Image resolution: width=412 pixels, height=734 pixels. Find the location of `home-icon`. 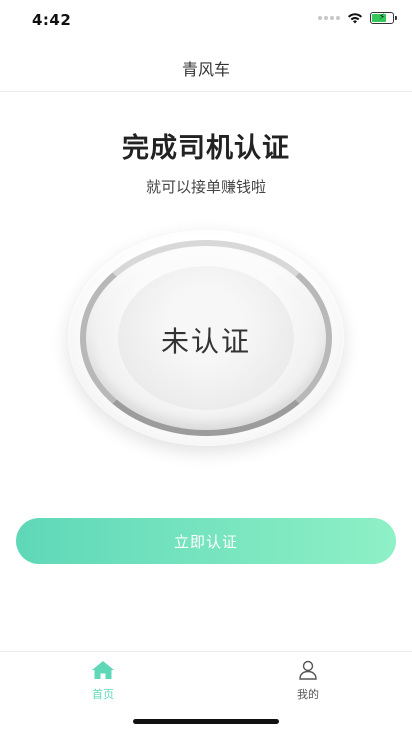

home-icon is located at coordinates (103, 670).